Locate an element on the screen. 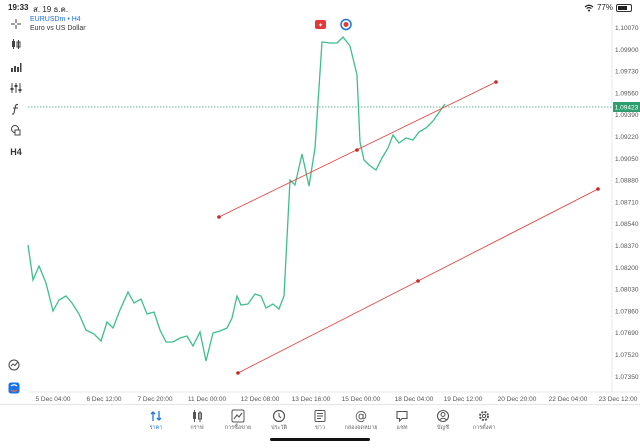  tab-label: บัญชี is located at coordinates (443, 428).